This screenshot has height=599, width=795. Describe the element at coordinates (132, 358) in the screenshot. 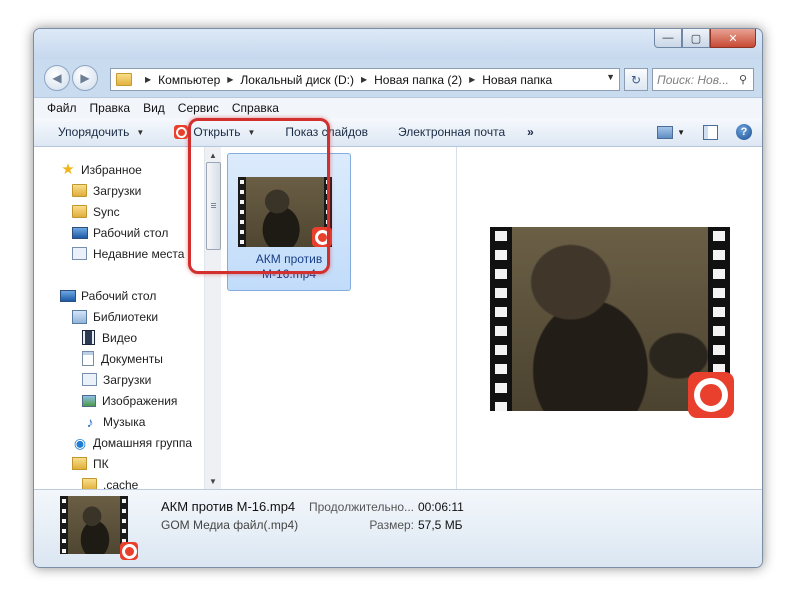

I see `nav-label: Документы` at that location.